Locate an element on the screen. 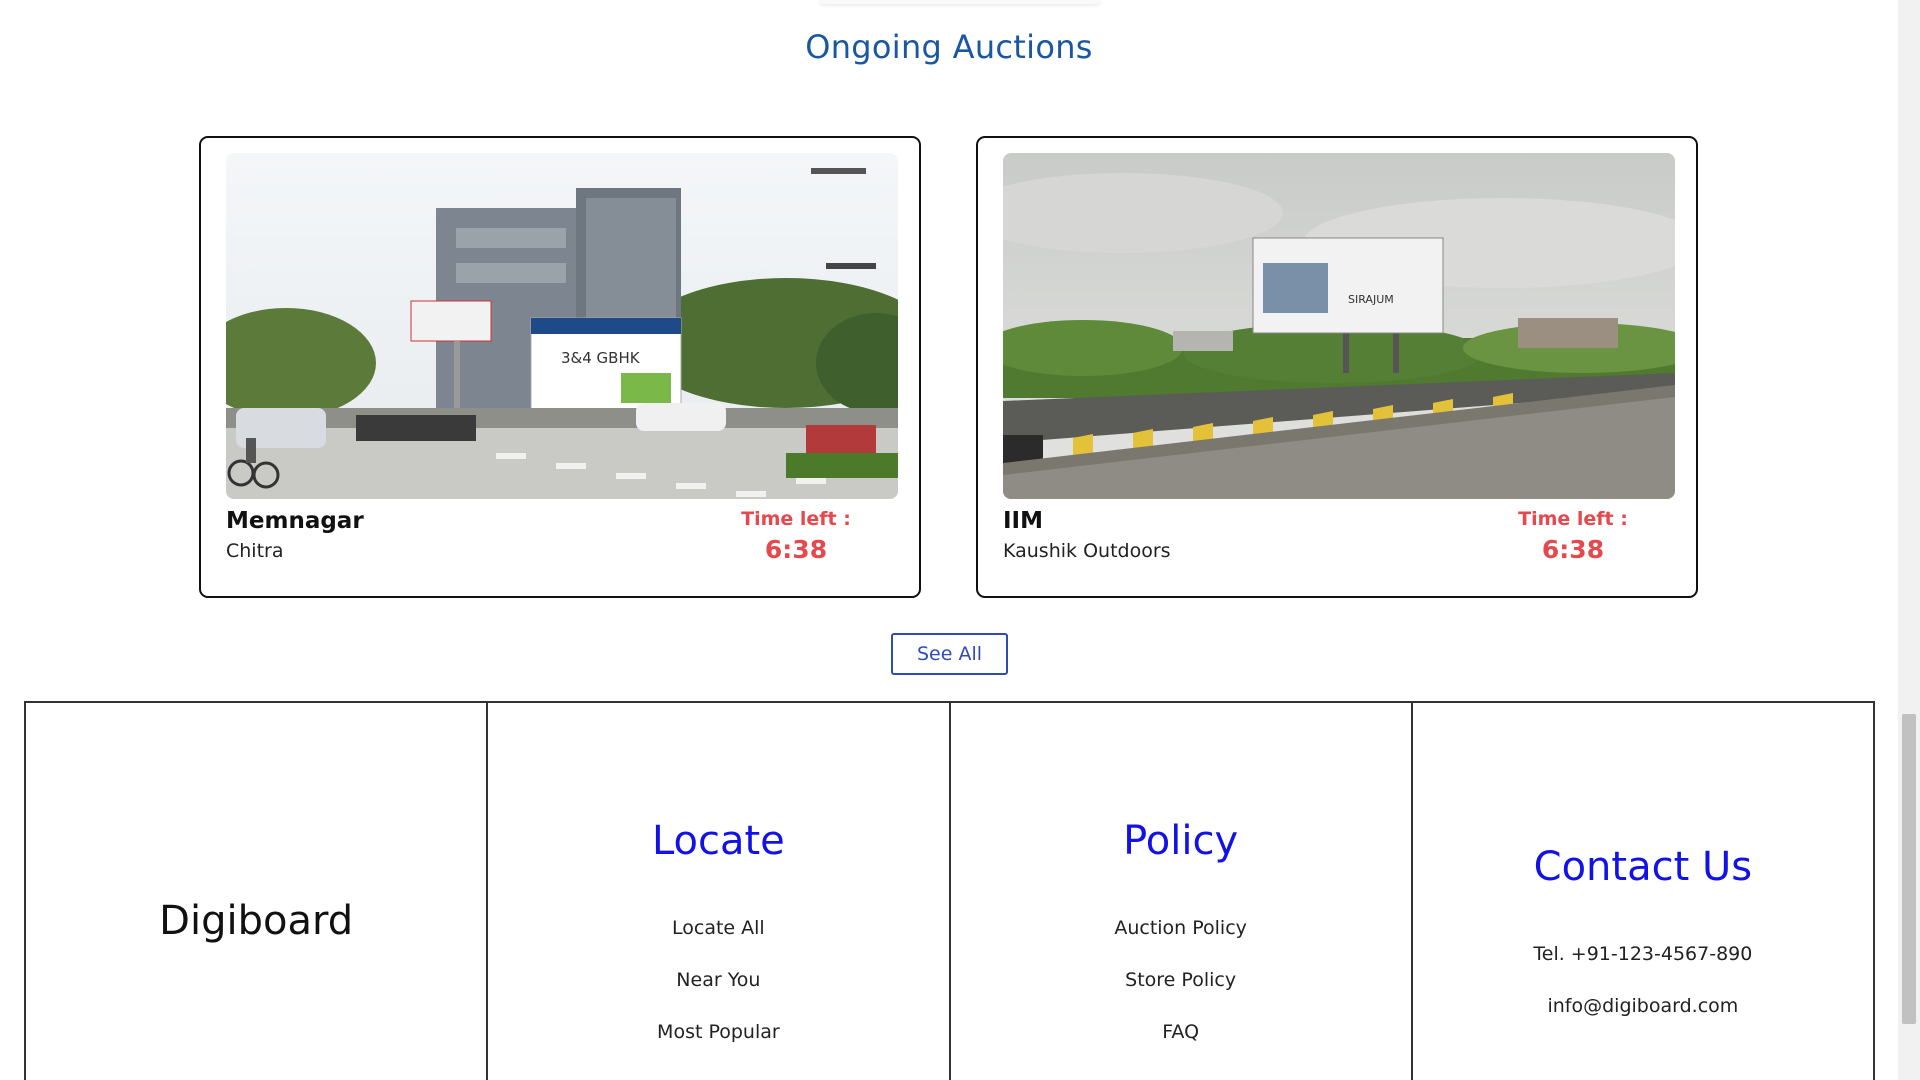  auction-image: 3&4 GBHK is located at coordinates (562, 326).